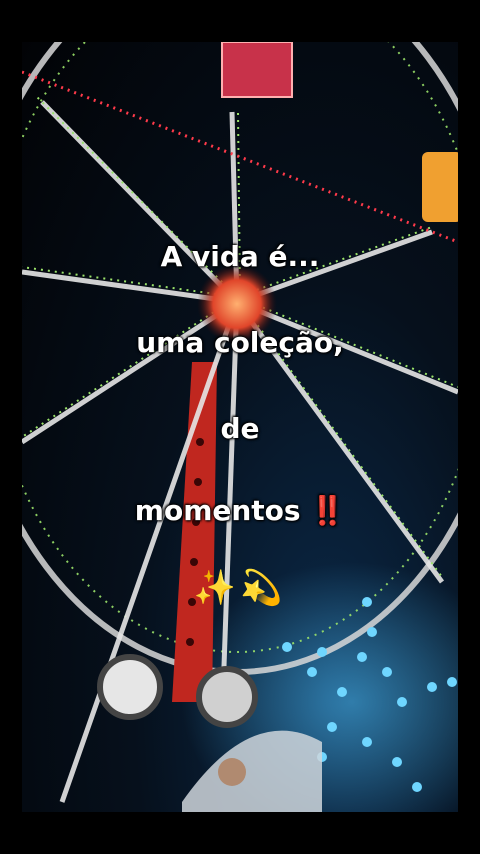  I want to click on caption-line-3: de, so click(240, 428).